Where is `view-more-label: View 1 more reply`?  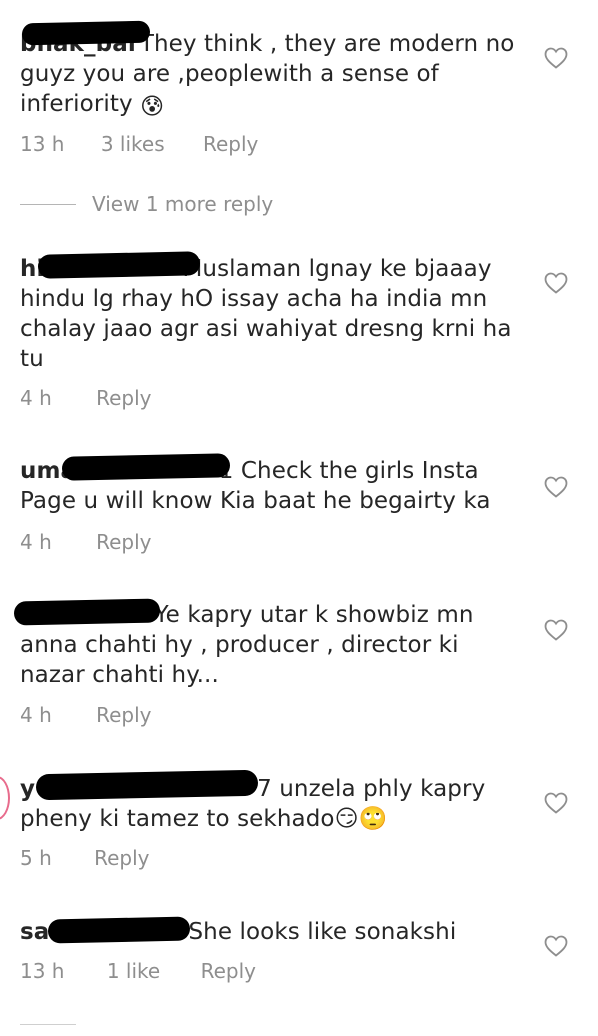
view-more-label: View 1 more reply is located at coordinates (182, 204).